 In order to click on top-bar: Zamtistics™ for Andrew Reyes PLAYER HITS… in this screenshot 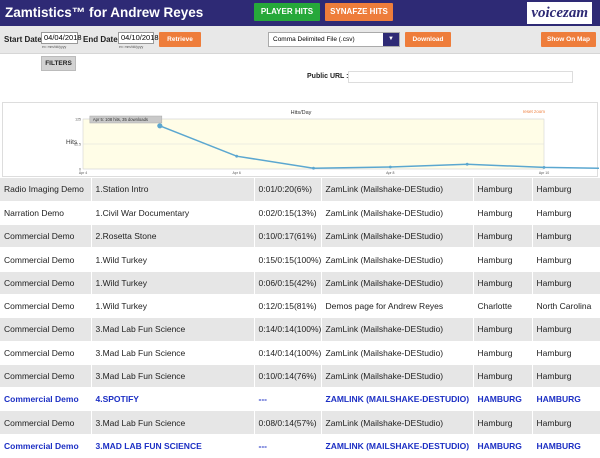, I will do `click(300, 13)`.